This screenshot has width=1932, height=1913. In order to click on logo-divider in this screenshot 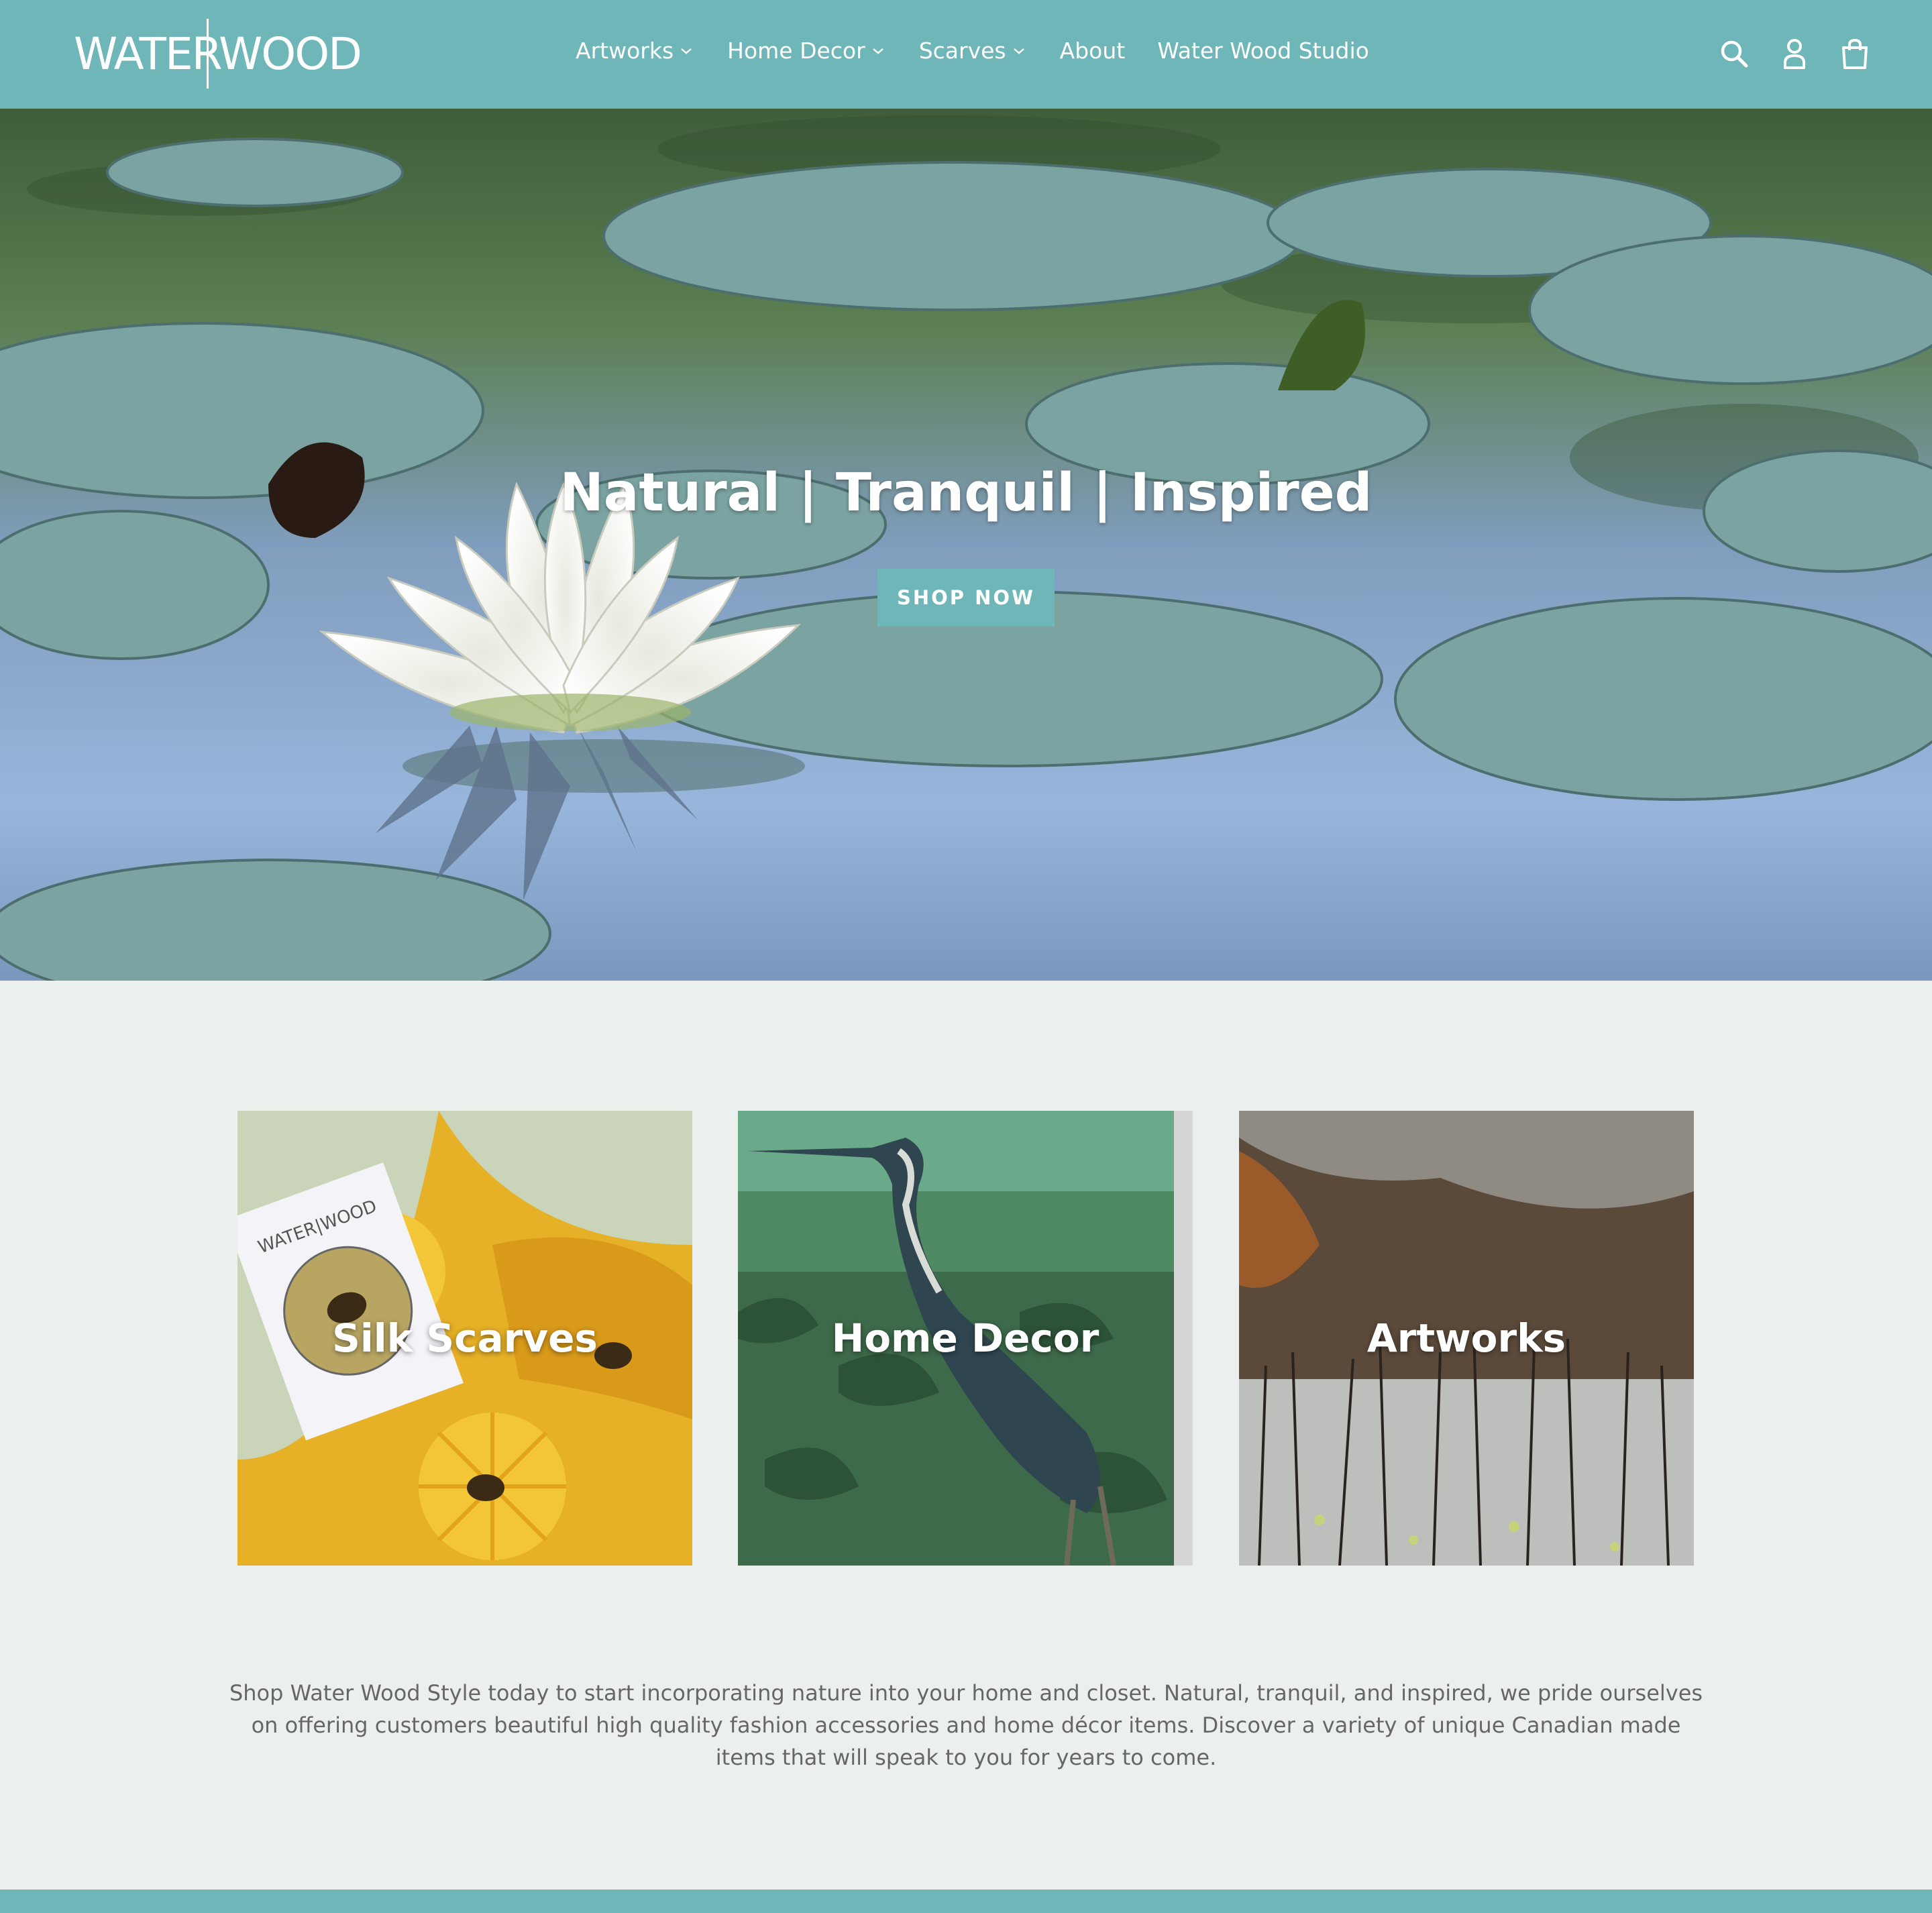, I will do `click(208, 54)`.